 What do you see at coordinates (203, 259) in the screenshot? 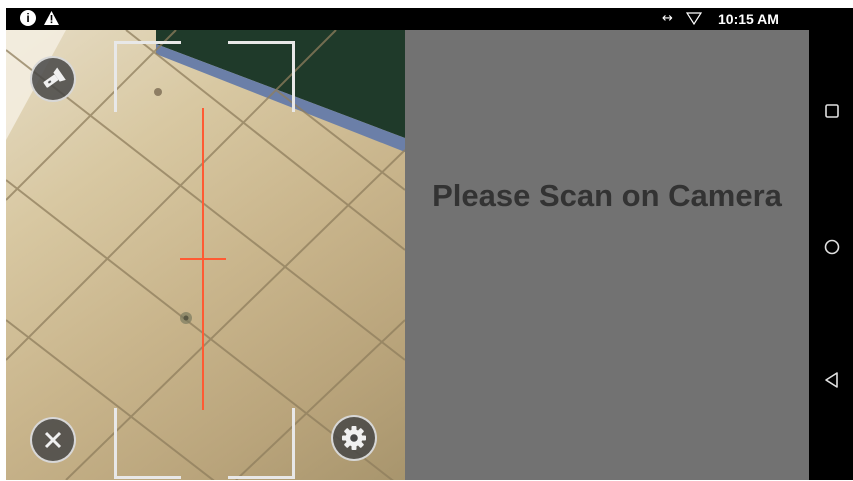
I see `scan-line-horizontal` at bounding box center [203, 259].